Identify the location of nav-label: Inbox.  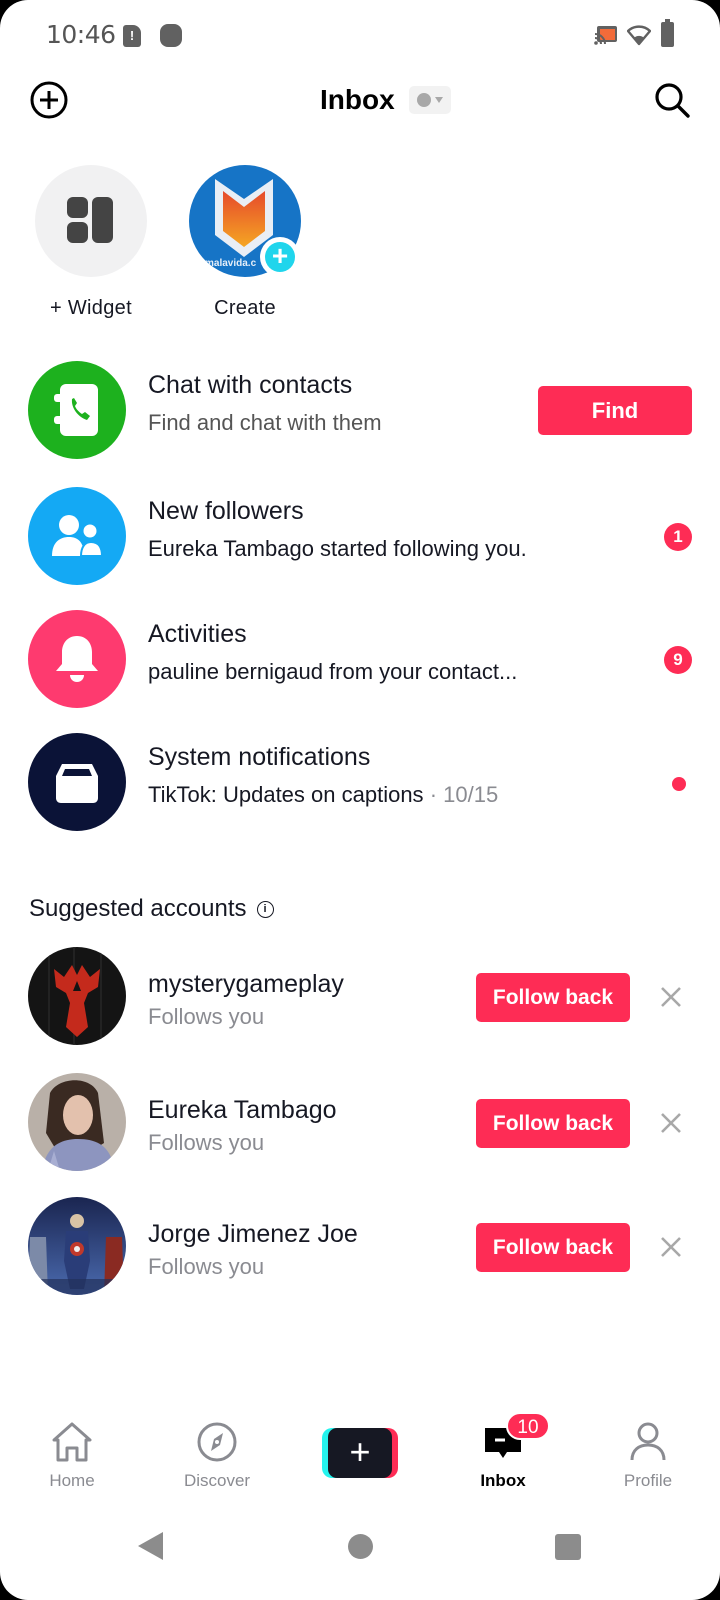
(503, 1480).